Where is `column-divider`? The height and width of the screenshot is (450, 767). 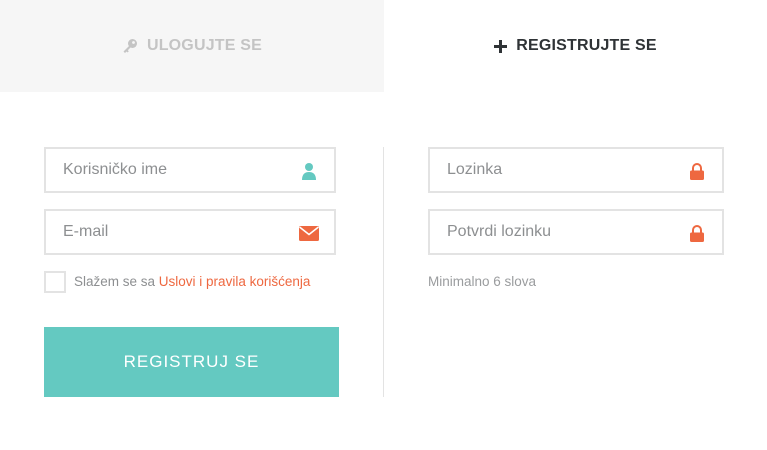 column-divider is located at coordinates (383, 272).